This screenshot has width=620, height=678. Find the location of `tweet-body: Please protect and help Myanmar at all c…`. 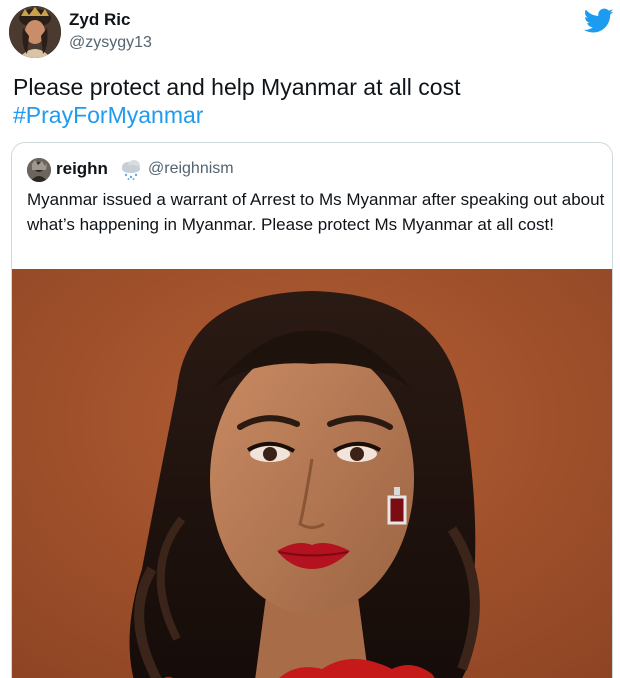

tweet-body: Please protect and help Myanmar at all c… is located at coordinates (313, 101).